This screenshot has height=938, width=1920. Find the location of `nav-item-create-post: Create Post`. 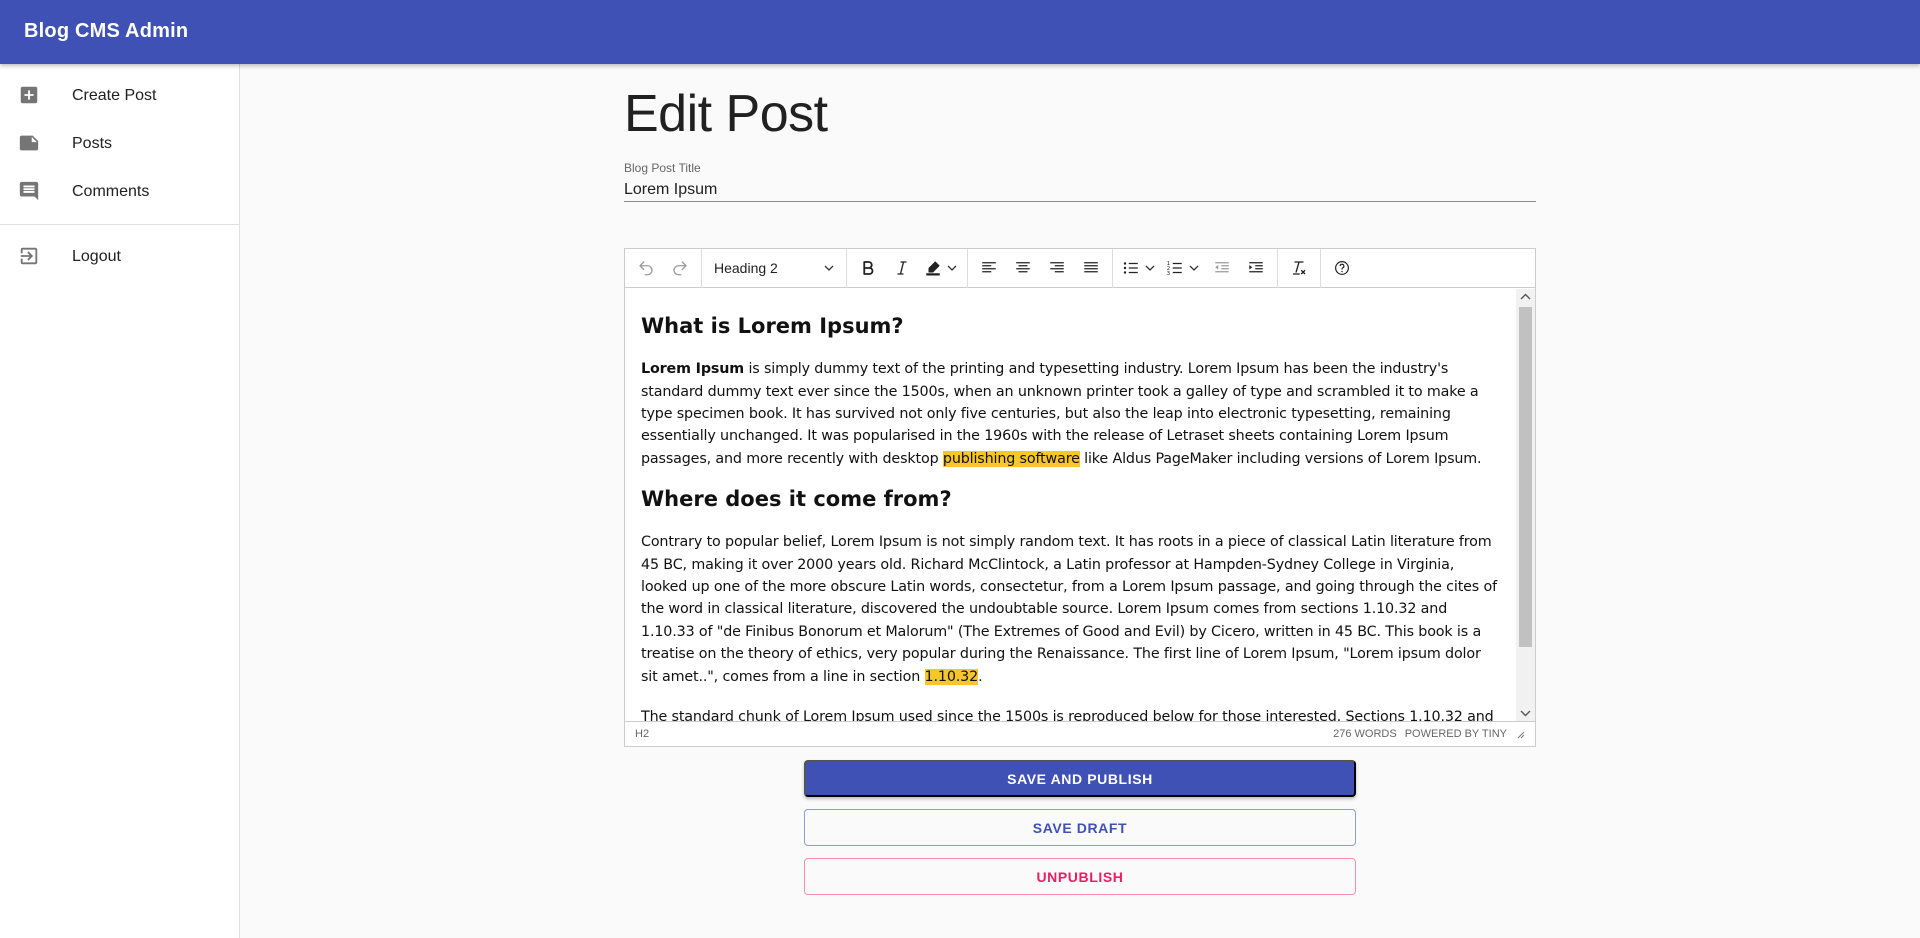

nav-item-create-post: Create Post is located at coordinates (119, 96).